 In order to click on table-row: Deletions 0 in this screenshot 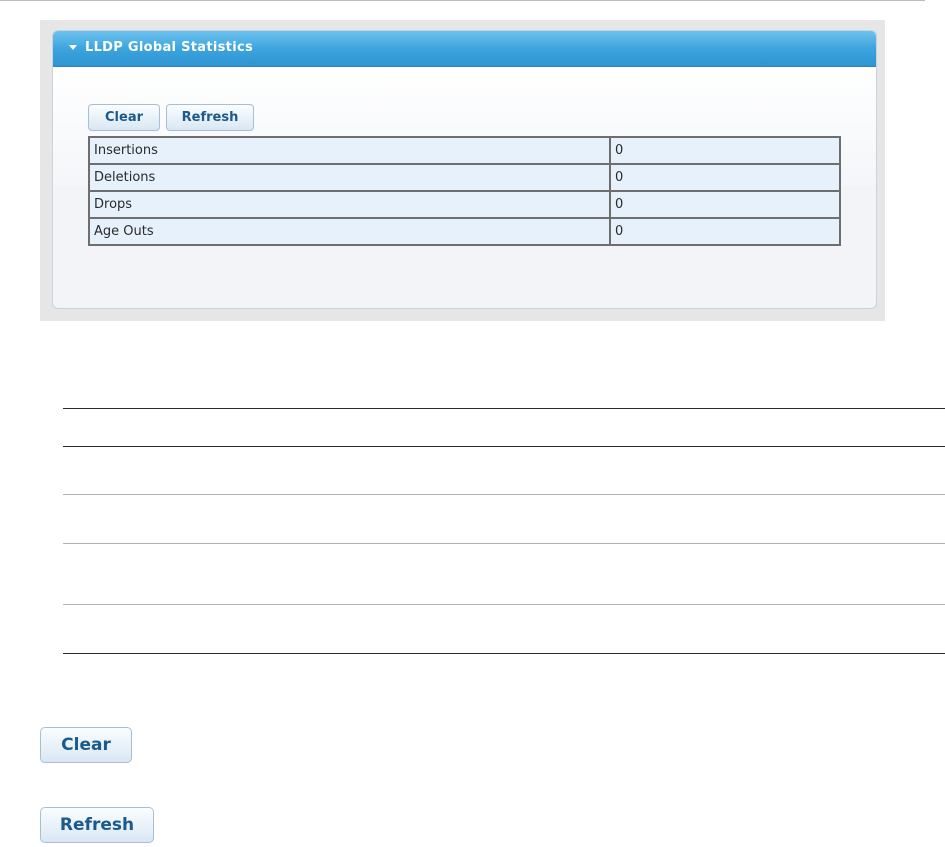, I will do `click(464, 177)`.